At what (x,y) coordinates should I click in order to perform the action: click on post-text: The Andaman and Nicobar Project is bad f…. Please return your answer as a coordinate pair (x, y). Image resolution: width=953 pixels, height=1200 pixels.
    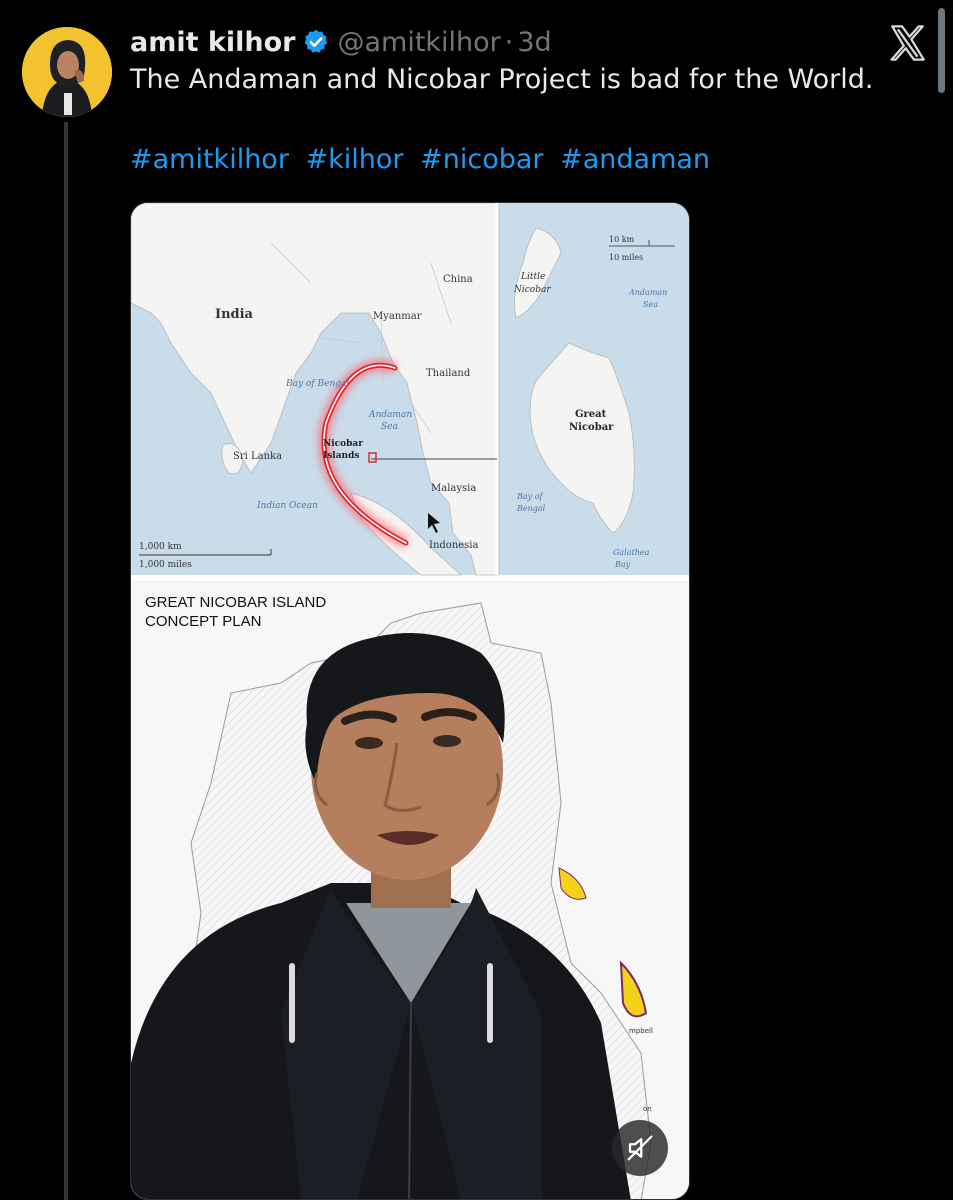
    Looking at the image, I should click on (502, 79).